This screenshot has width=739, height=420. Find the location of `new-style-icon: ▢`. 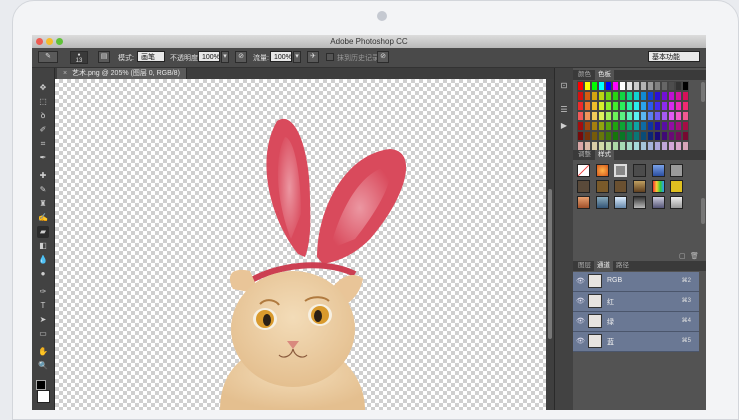

new-style-icon: ▢ is located at coordinates (682, 256).